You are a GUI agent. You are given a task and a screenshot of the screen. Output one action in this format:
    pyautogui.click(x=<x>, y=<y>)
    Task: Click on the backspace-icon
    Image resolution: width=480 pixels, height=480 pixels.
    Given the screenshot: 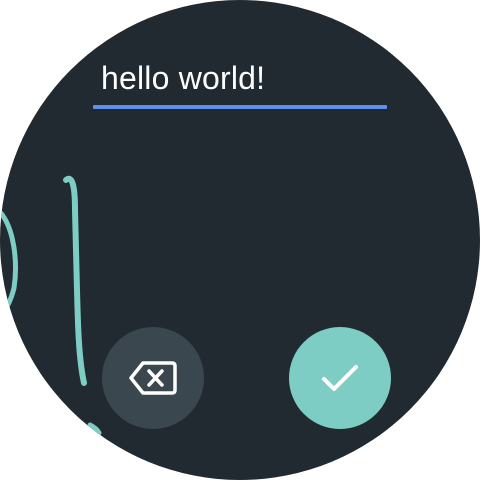 What is the action you would take?
    pyautogui.click(x=153, y=378)
    